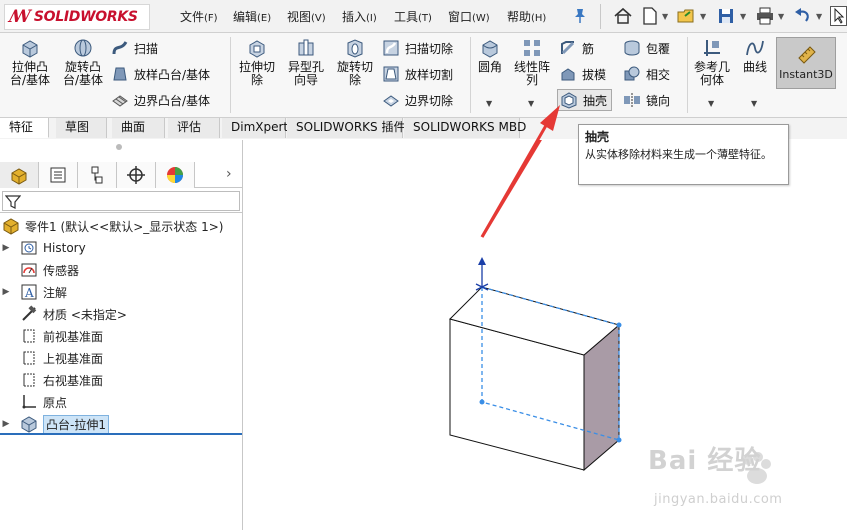  I want to click on tree-item-annotations: ▶ A 注解, so click(121, 292).